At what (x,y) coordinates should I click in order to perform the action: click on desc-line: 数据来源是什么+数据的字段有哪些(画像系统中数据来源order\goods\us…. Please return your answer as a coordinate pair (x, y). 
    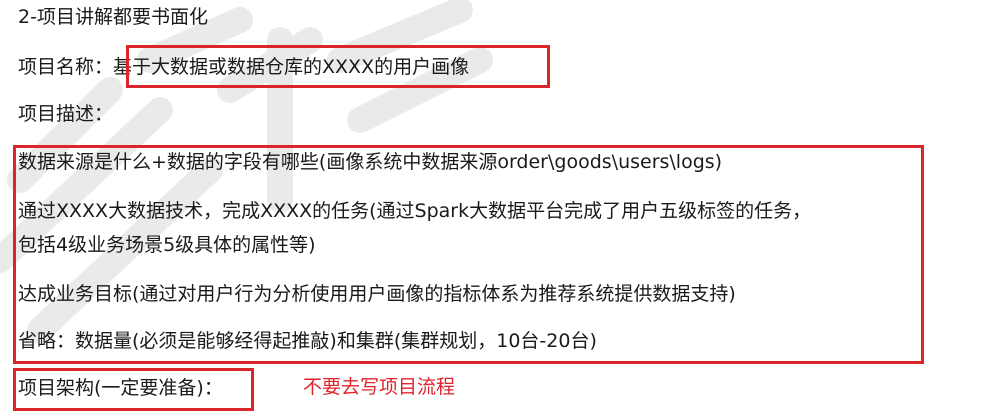
    Looking at the image, I should click on (370, 162).